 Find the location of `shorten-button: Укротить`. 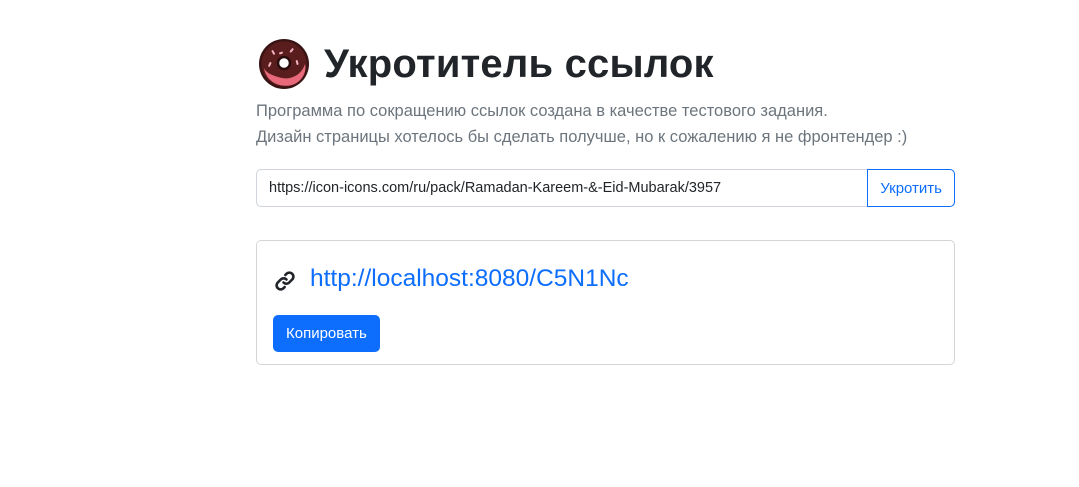

shorten-button: Укротить is located at coordinates (911, 188).